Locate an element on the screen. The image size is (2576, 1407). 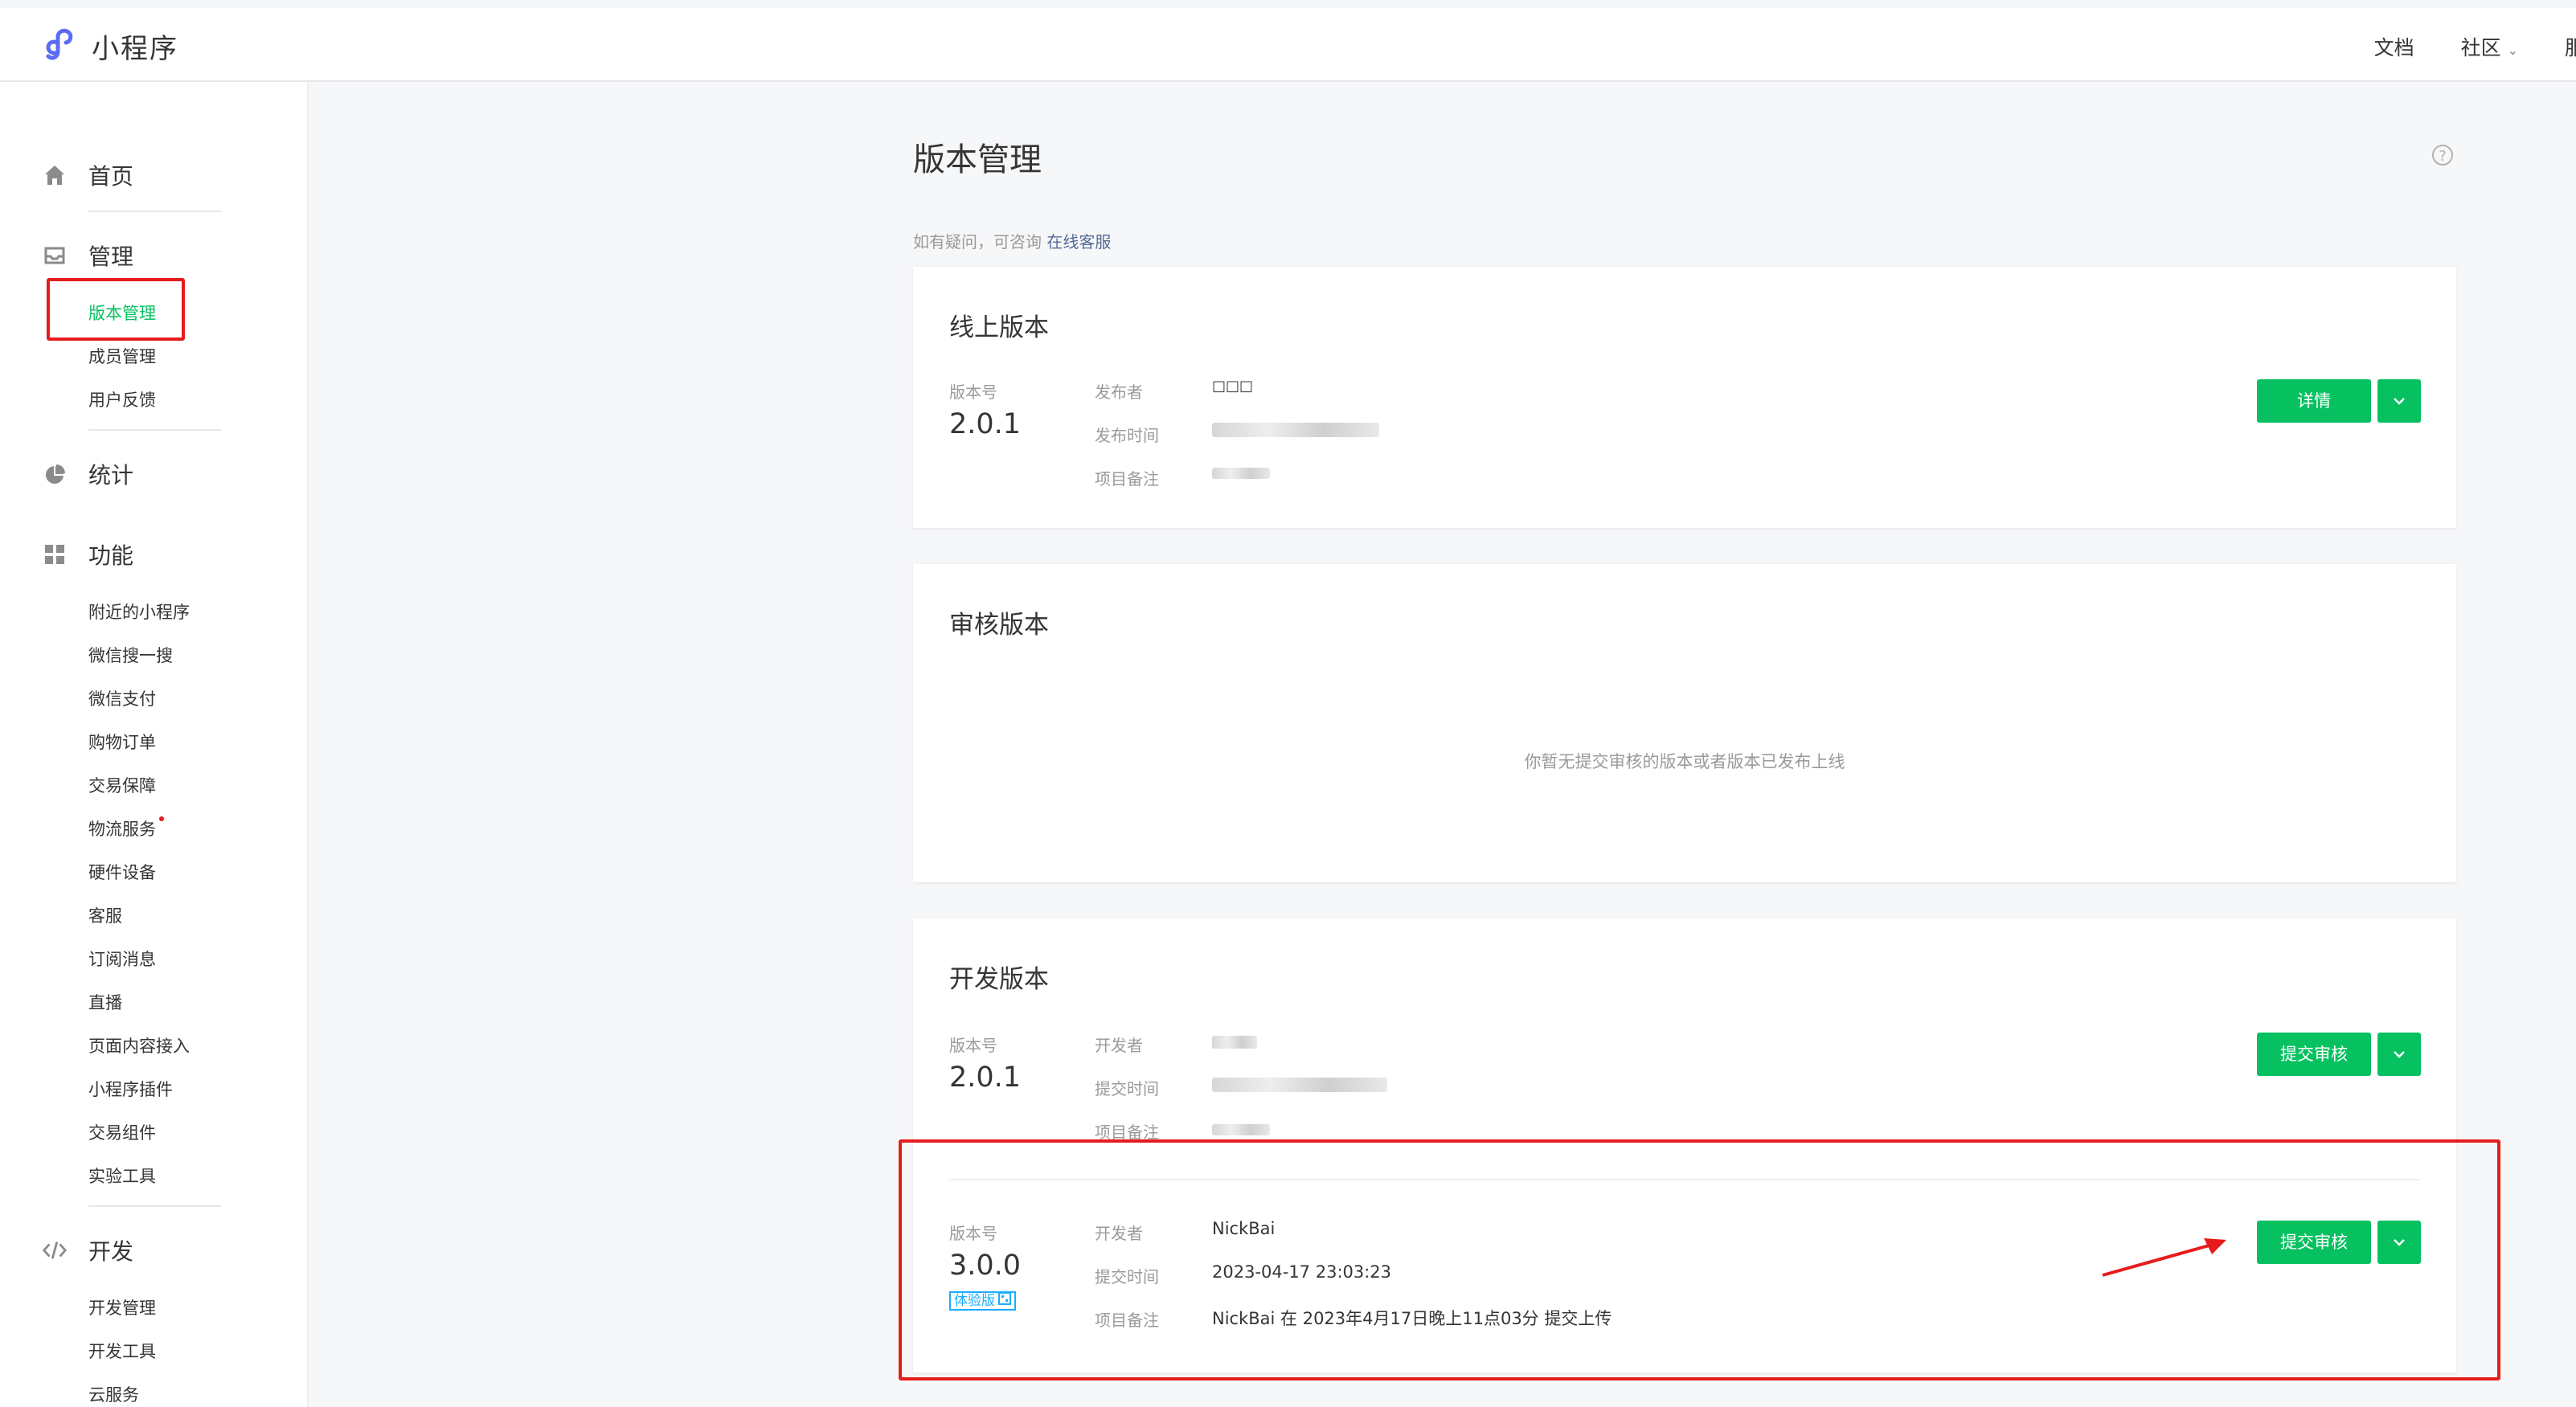
inbox-icon is located at coordinates (55, 256).